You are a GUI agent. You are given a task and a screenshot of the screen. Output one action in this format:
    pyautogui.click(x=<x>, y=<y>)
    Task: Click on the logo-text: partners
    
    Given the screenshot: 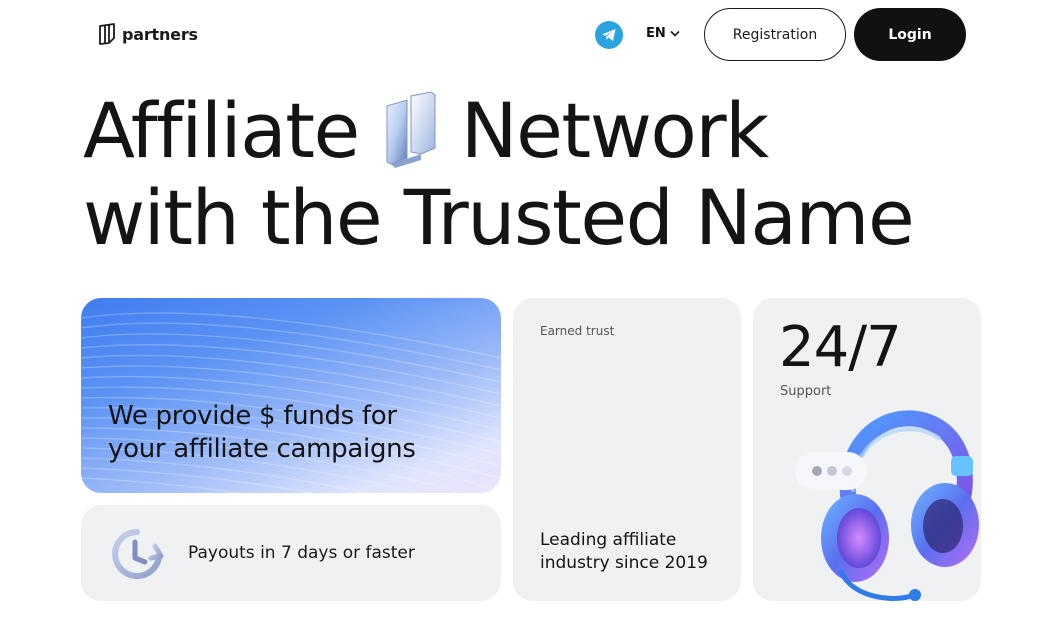 What is the action you would take?
    pyautogui.click(x=160, y=34)
    